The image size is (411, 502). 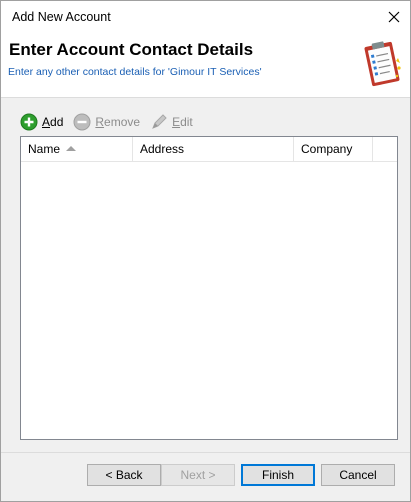 What do you see at coordinates (182, 122) in the screenshot?
I see `edit-button-label: Edit` at bounding box center [182, 122].